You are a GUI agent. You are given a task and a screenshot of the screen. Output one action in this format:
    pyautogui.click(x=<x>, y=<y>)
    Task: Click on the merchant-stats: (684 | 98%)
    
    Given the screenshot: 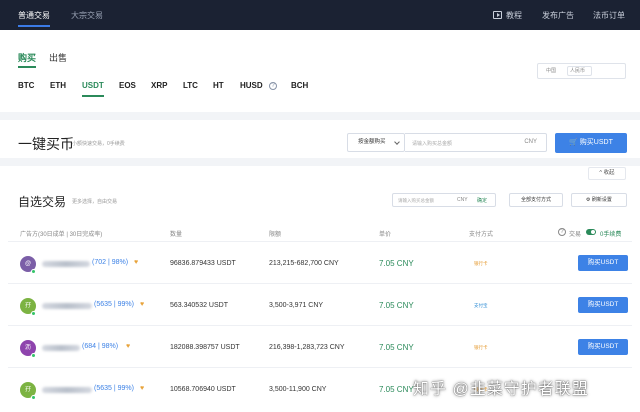 What is the action you would take?
    pyautogui.click(x=100, y=346)
    